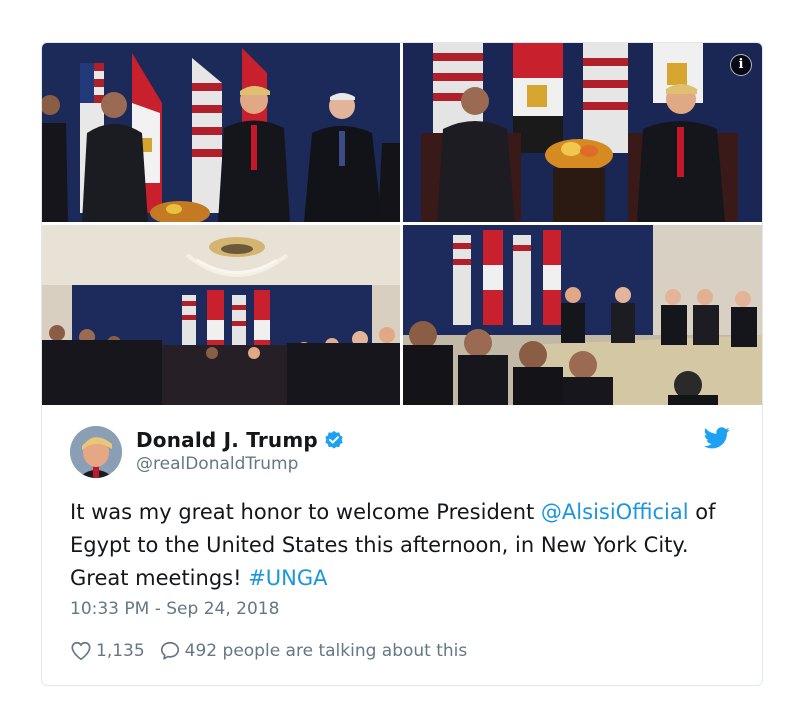 The image size is (799, 717). What do you see at coordinates (741, 65) in the screenshot?
I see `info-icon: i` at bounding box center [741, 65].